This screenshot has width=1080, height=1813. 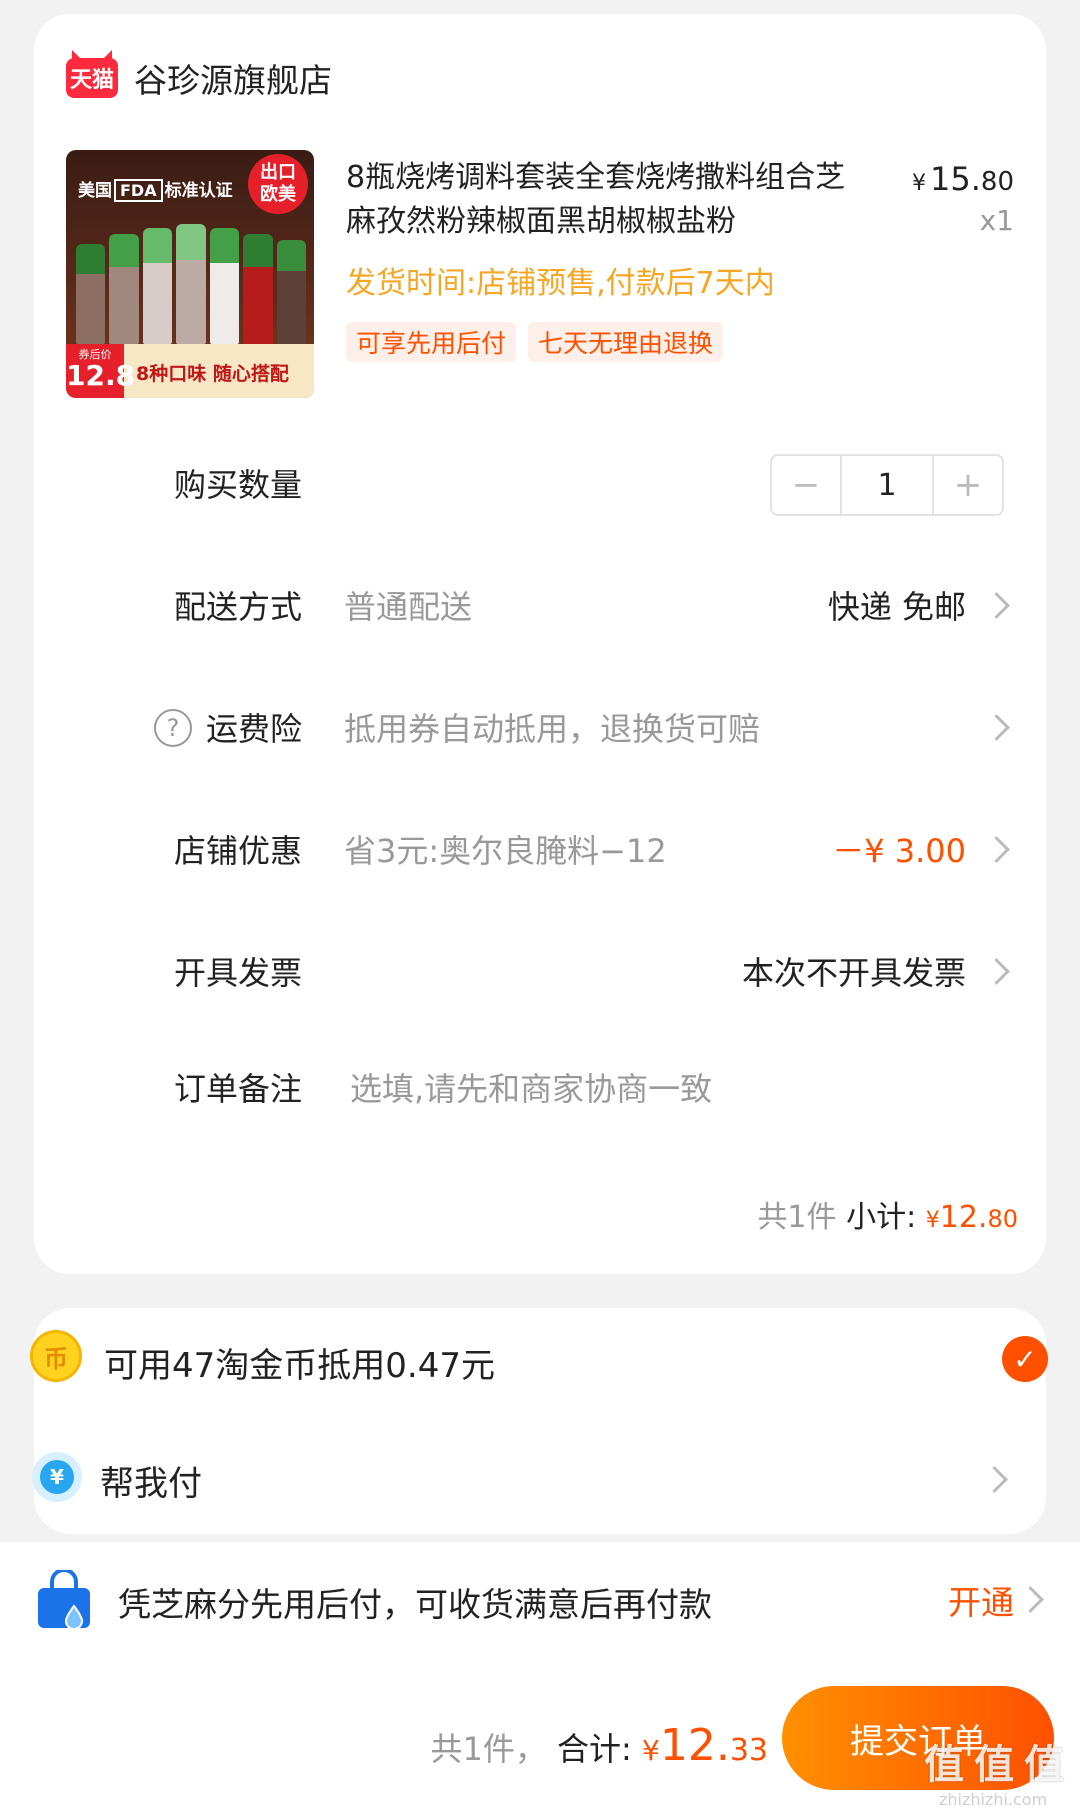 What do you see at coordinates (881, 1217) in the screenshot?
I see `subtotal-label: 小计:` at bounding box center [881, 1217].